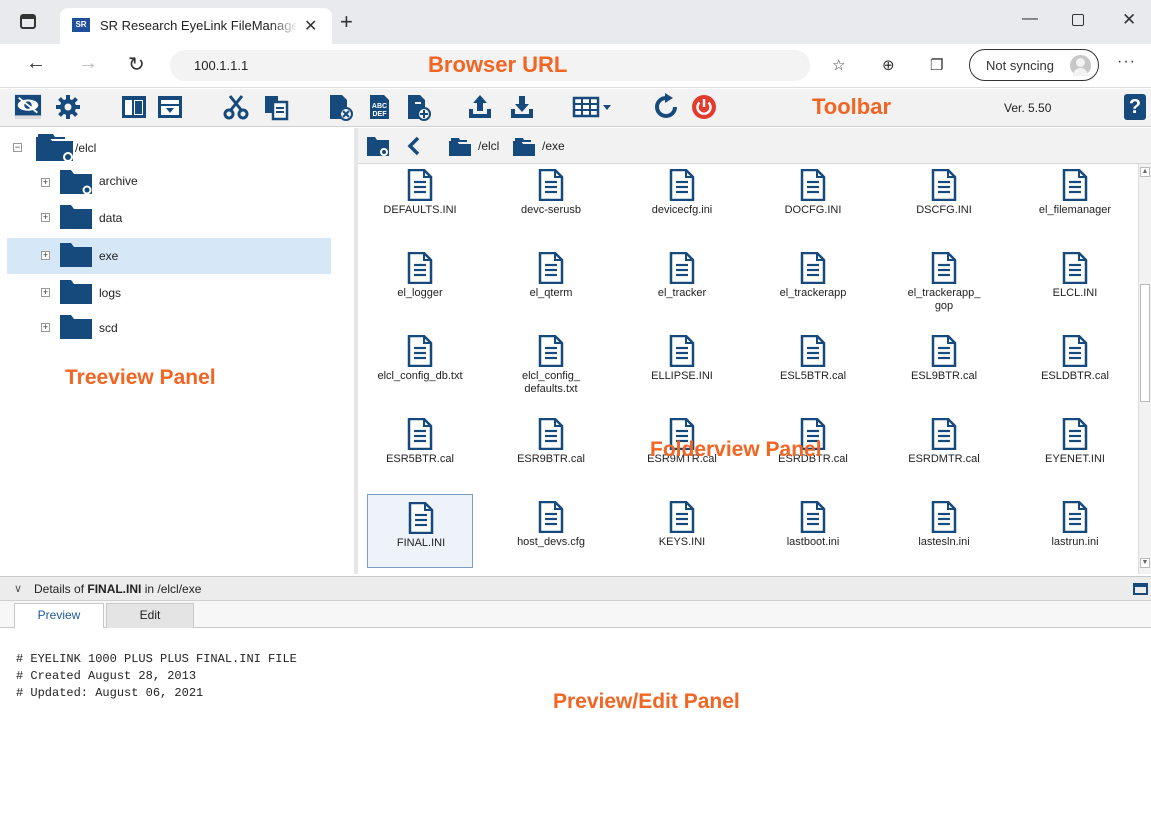 This screenshot has width=1151, height=822. What do you see at coordinates (592, 107) in the screenshot?
I see `view-mode-dropdown` at bounding box center [592, 107].